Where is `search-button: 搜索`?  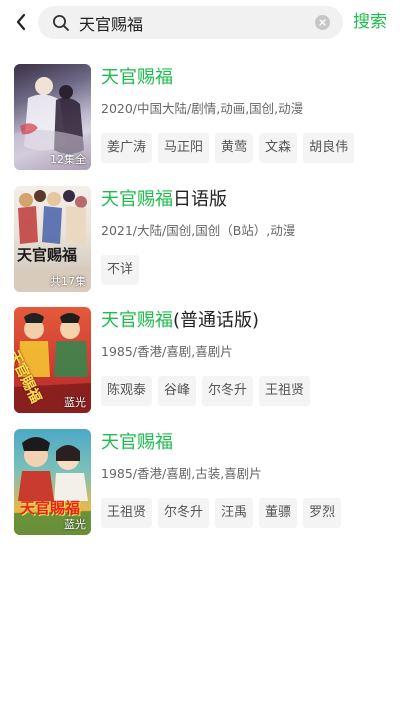
search-button: 搜索 is located at coordinates (370, 22).